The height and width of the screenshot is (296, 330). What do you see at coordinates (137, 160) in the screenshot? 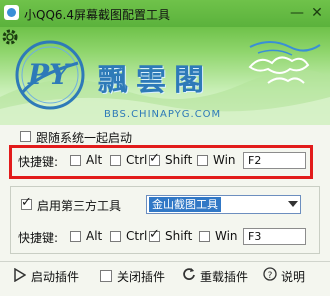
I see `hotkey1-ctrl-label: Ctrl` at bounding box center [137, 160].